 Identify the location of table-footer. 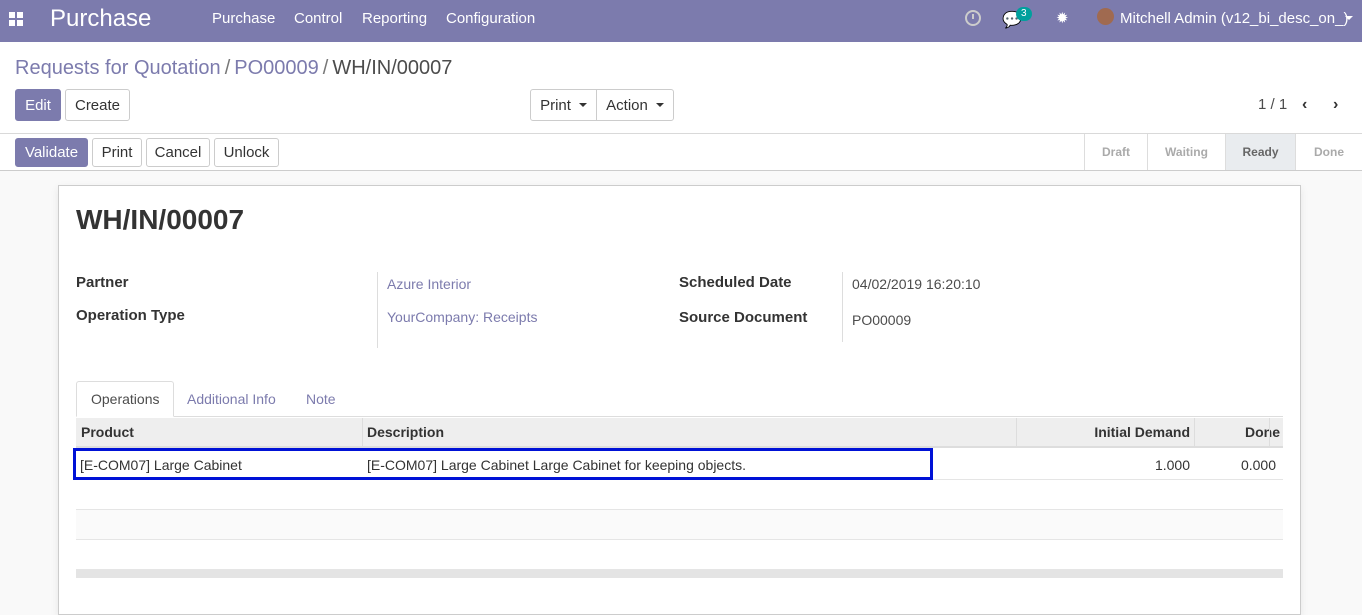
(679, 574).